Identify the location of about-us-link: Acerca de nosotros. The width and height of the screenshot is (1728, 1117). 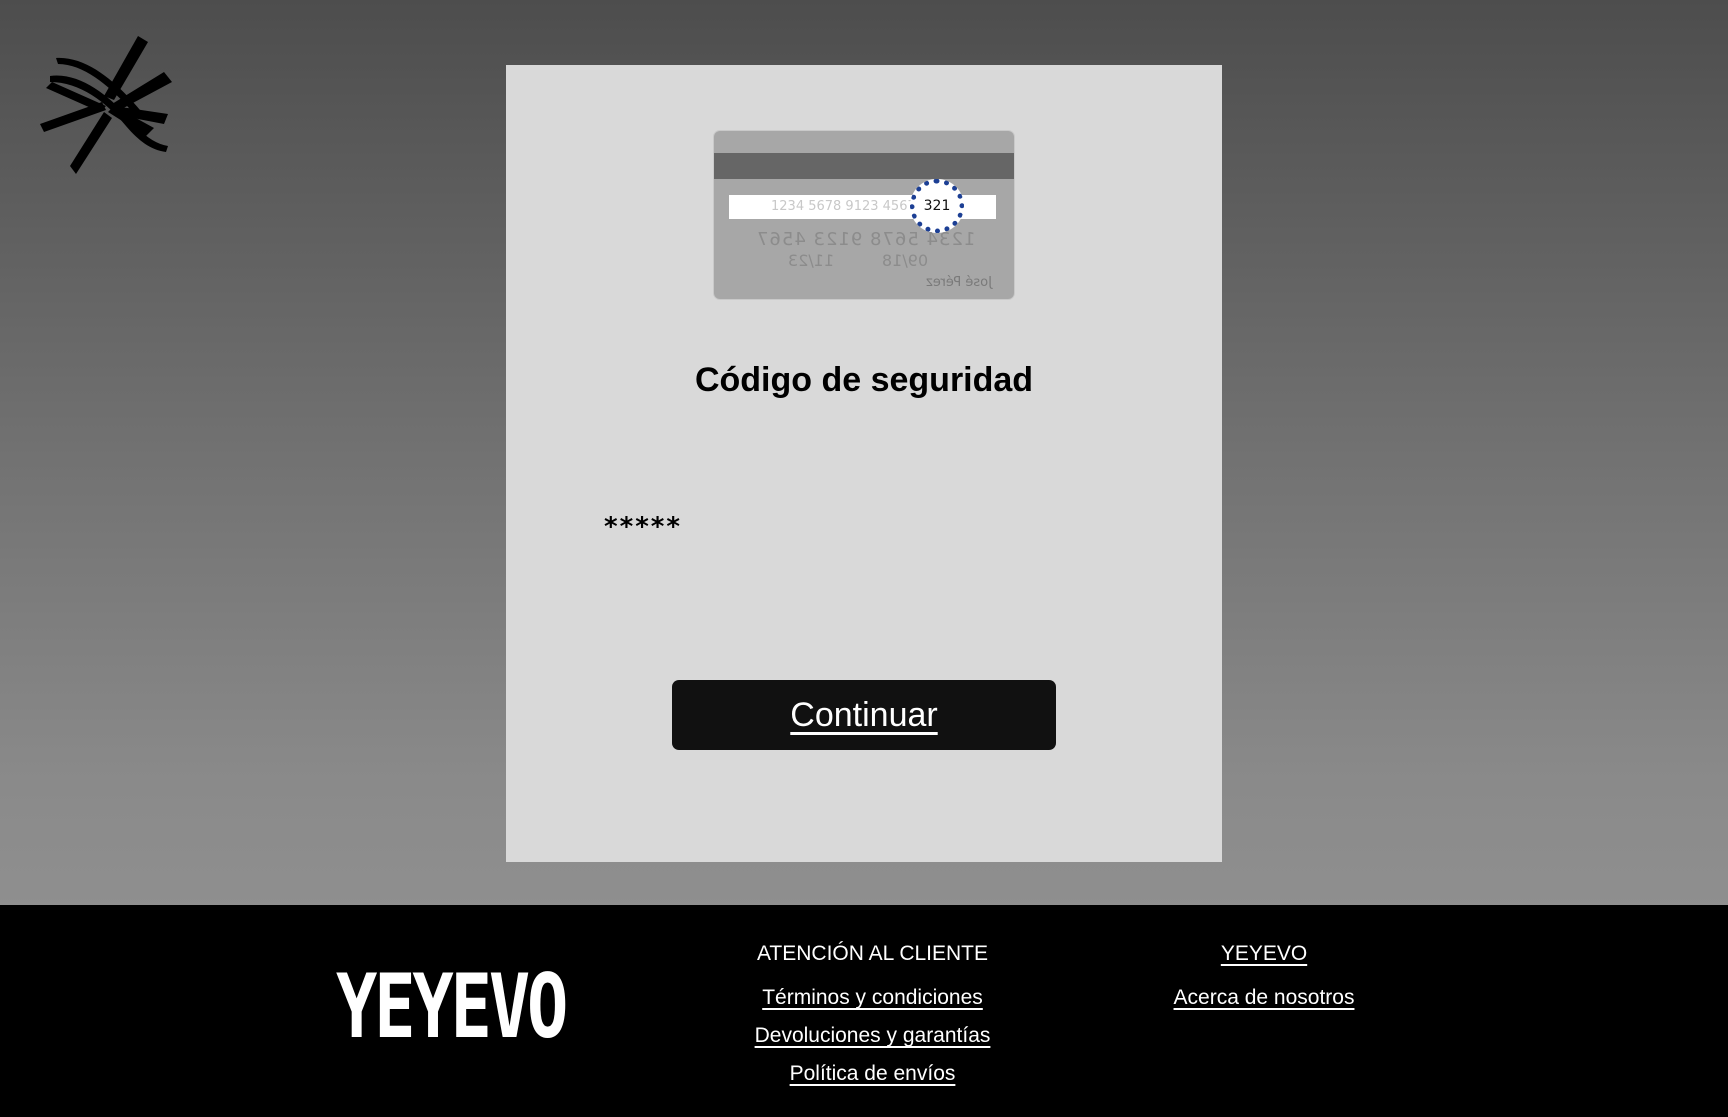
(1264, 998).